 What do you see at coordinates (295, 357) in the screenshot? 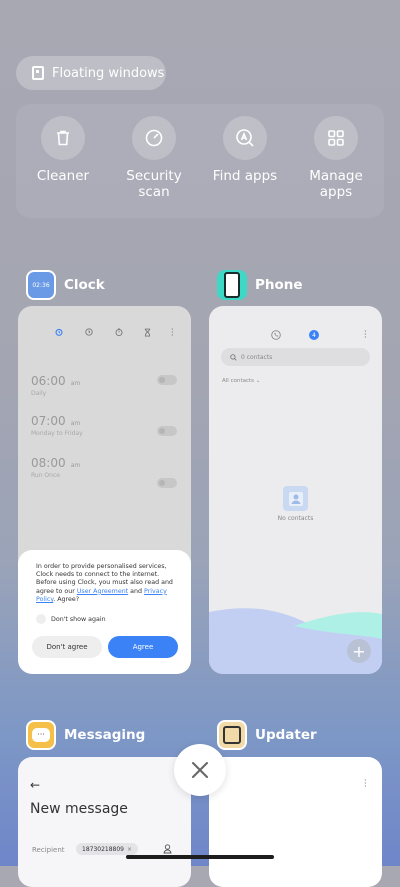
I see `contacts-search-input: 0 contacts` at bounding box center [295, 357].